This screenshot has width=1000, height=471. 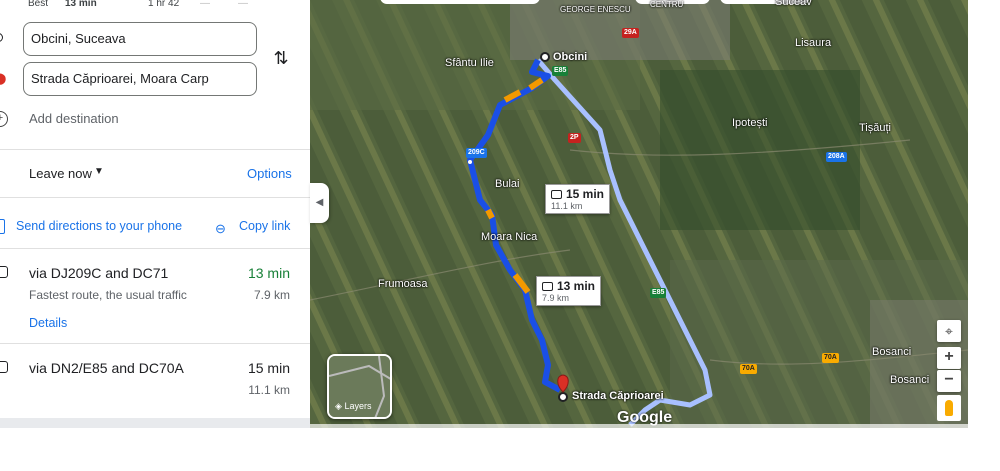 I want to click on place-label: Suceav, so click(x=793, y=4).